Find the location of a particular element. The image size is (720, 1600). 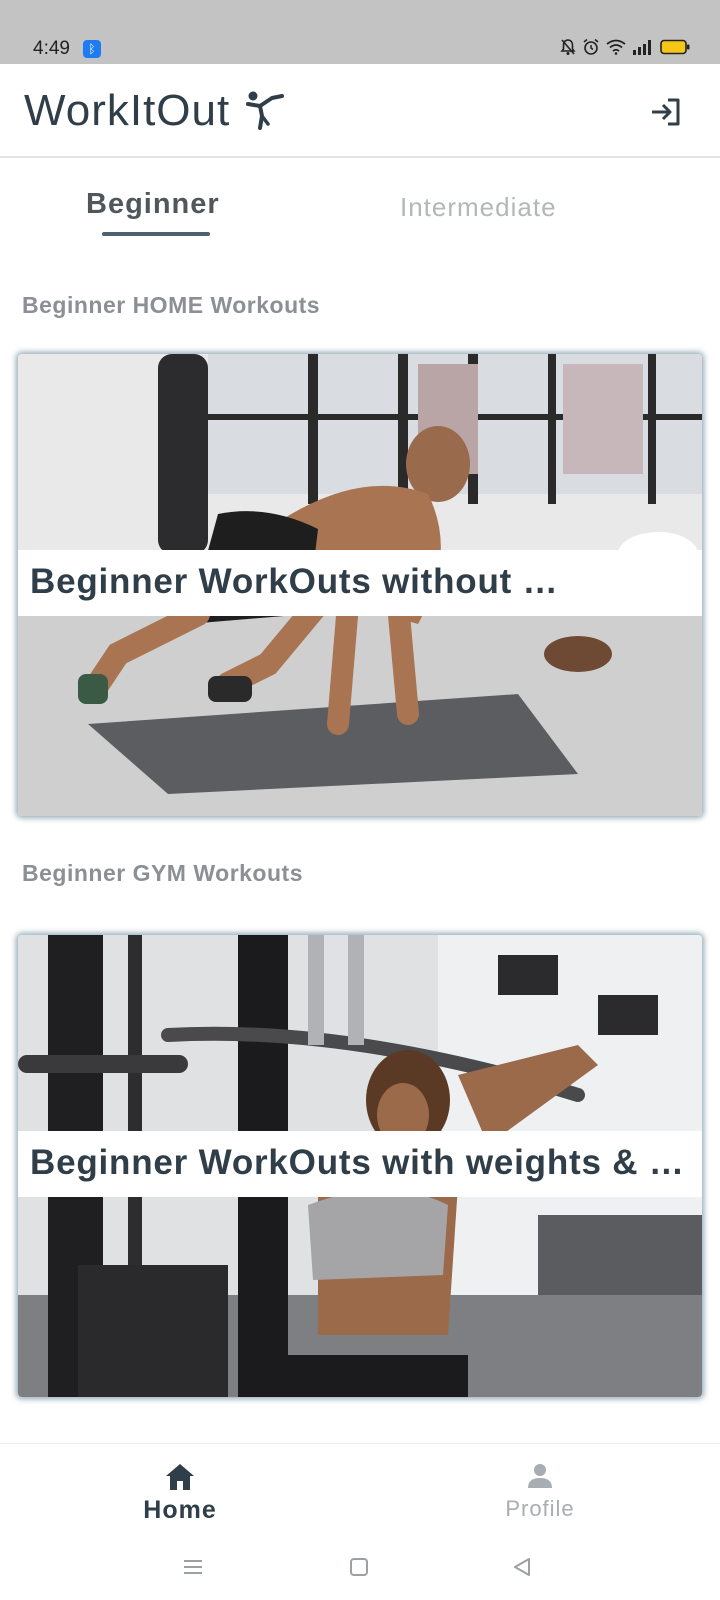

tab-selected-indicator is located at coordinates (156, 234).